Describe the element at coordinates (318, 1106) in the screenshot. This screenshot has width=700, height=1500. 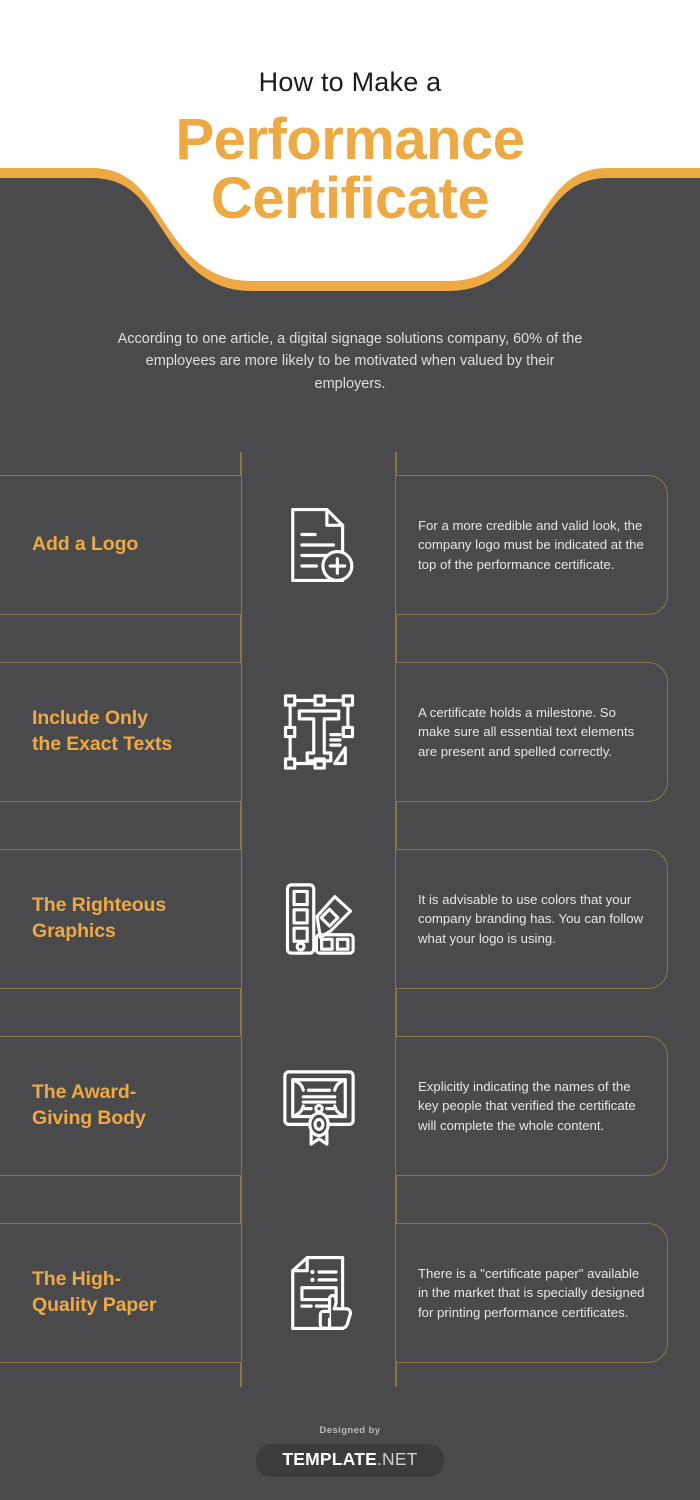
I see `certificate-ribbon-icon` at that location.